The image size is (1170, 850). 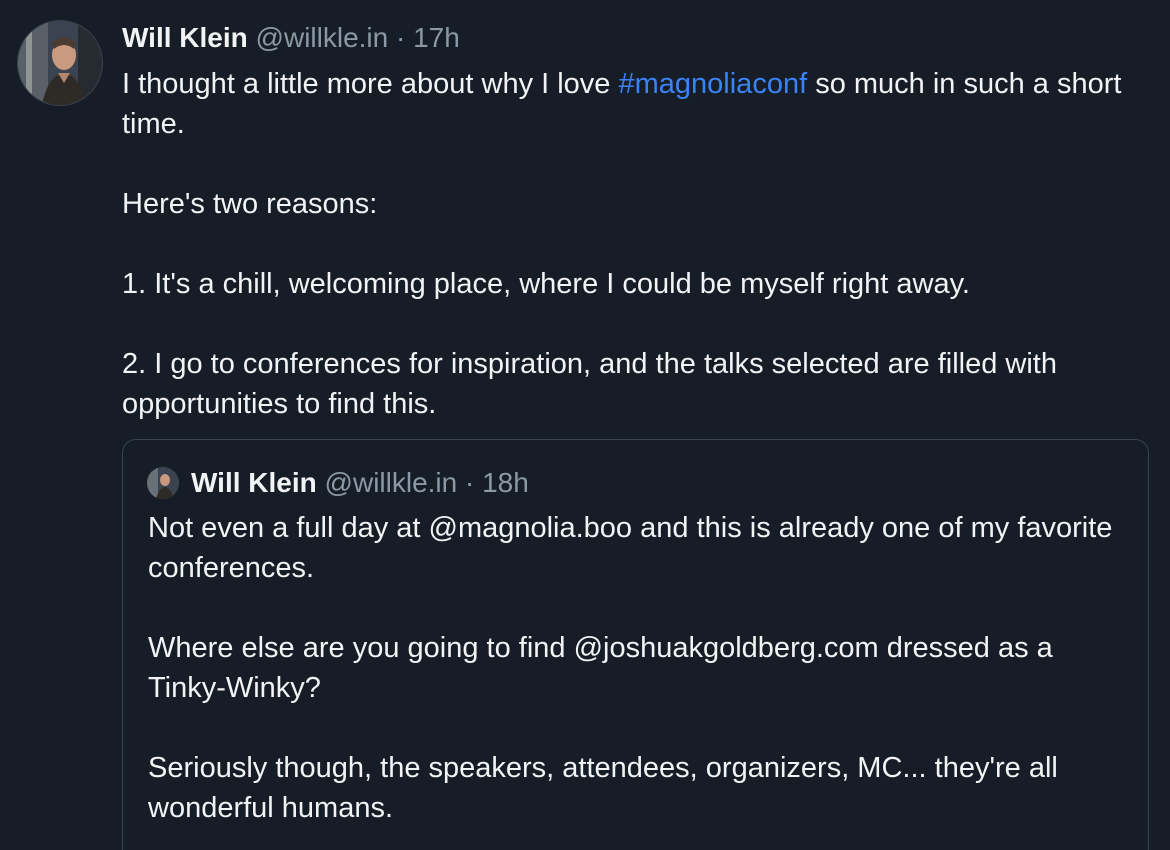 What do you see at coordinates (254, 483) in the screenshot?
I see `quote-author-name: Will Klein` at bounding box center [254, 483].